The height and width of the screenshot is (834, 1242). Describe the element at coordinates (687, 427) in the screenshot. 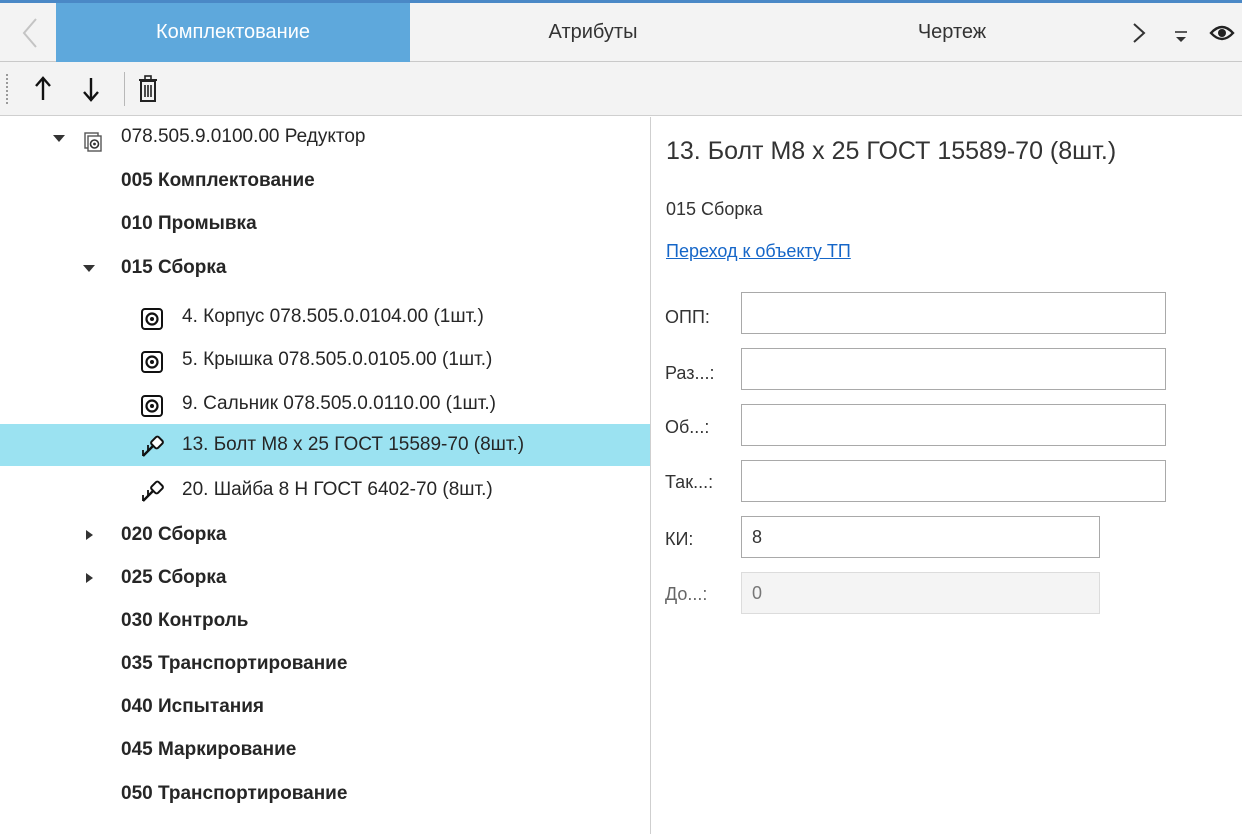

I see `field-label-ob: Об...:` at that location.